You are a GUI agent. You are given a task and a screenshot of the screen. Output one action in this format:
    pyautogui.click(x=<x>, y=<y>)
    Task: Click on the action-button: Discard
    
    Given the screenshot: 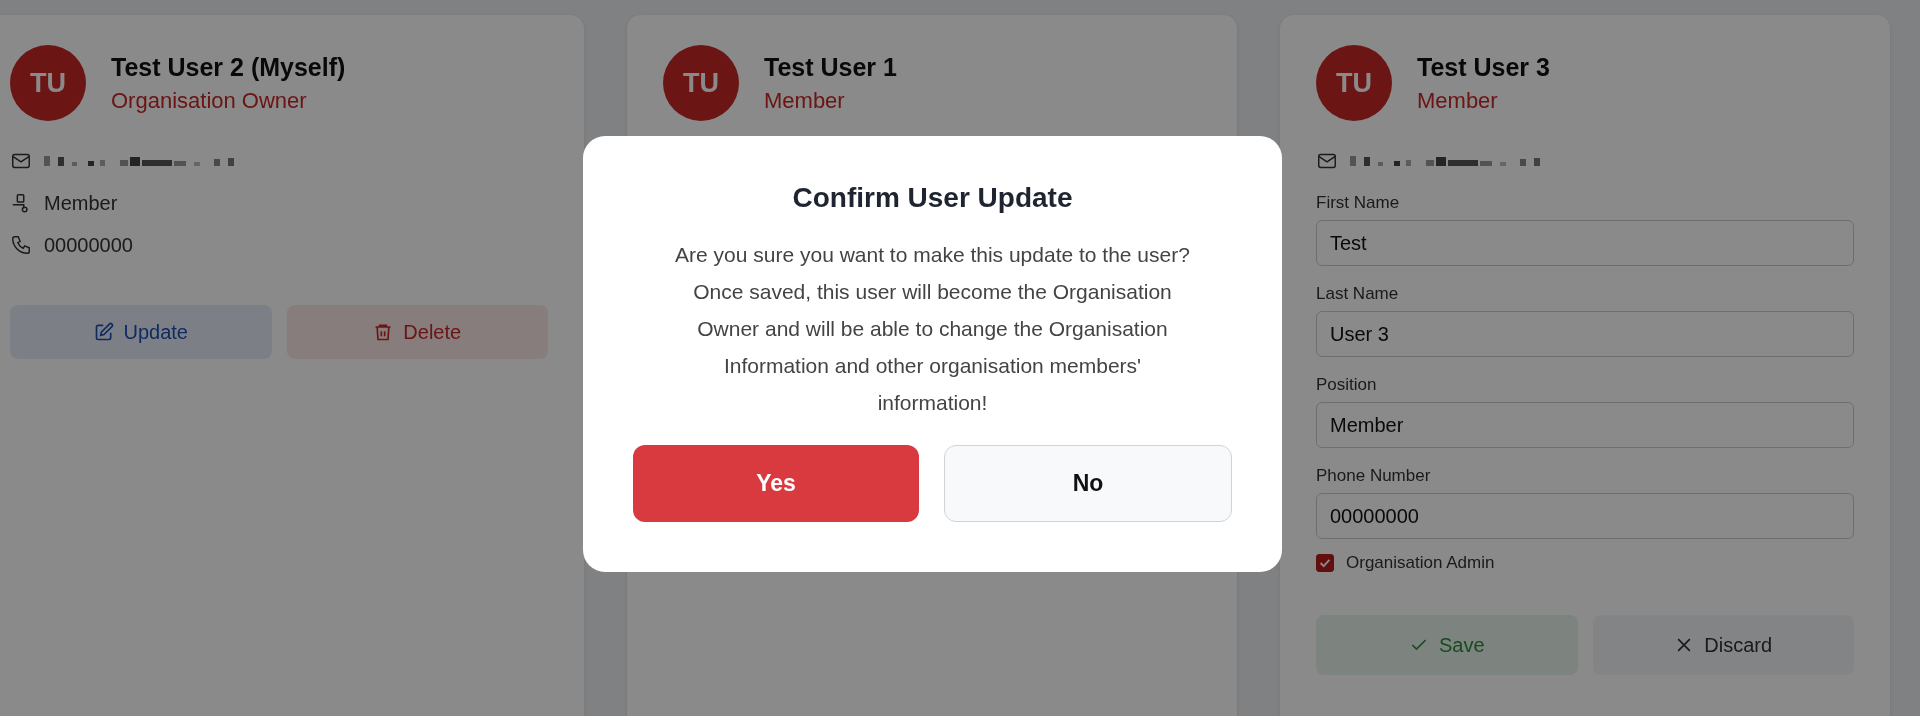 What is the action you would take?
    pyautogui.click(x=1723, y=645)
    